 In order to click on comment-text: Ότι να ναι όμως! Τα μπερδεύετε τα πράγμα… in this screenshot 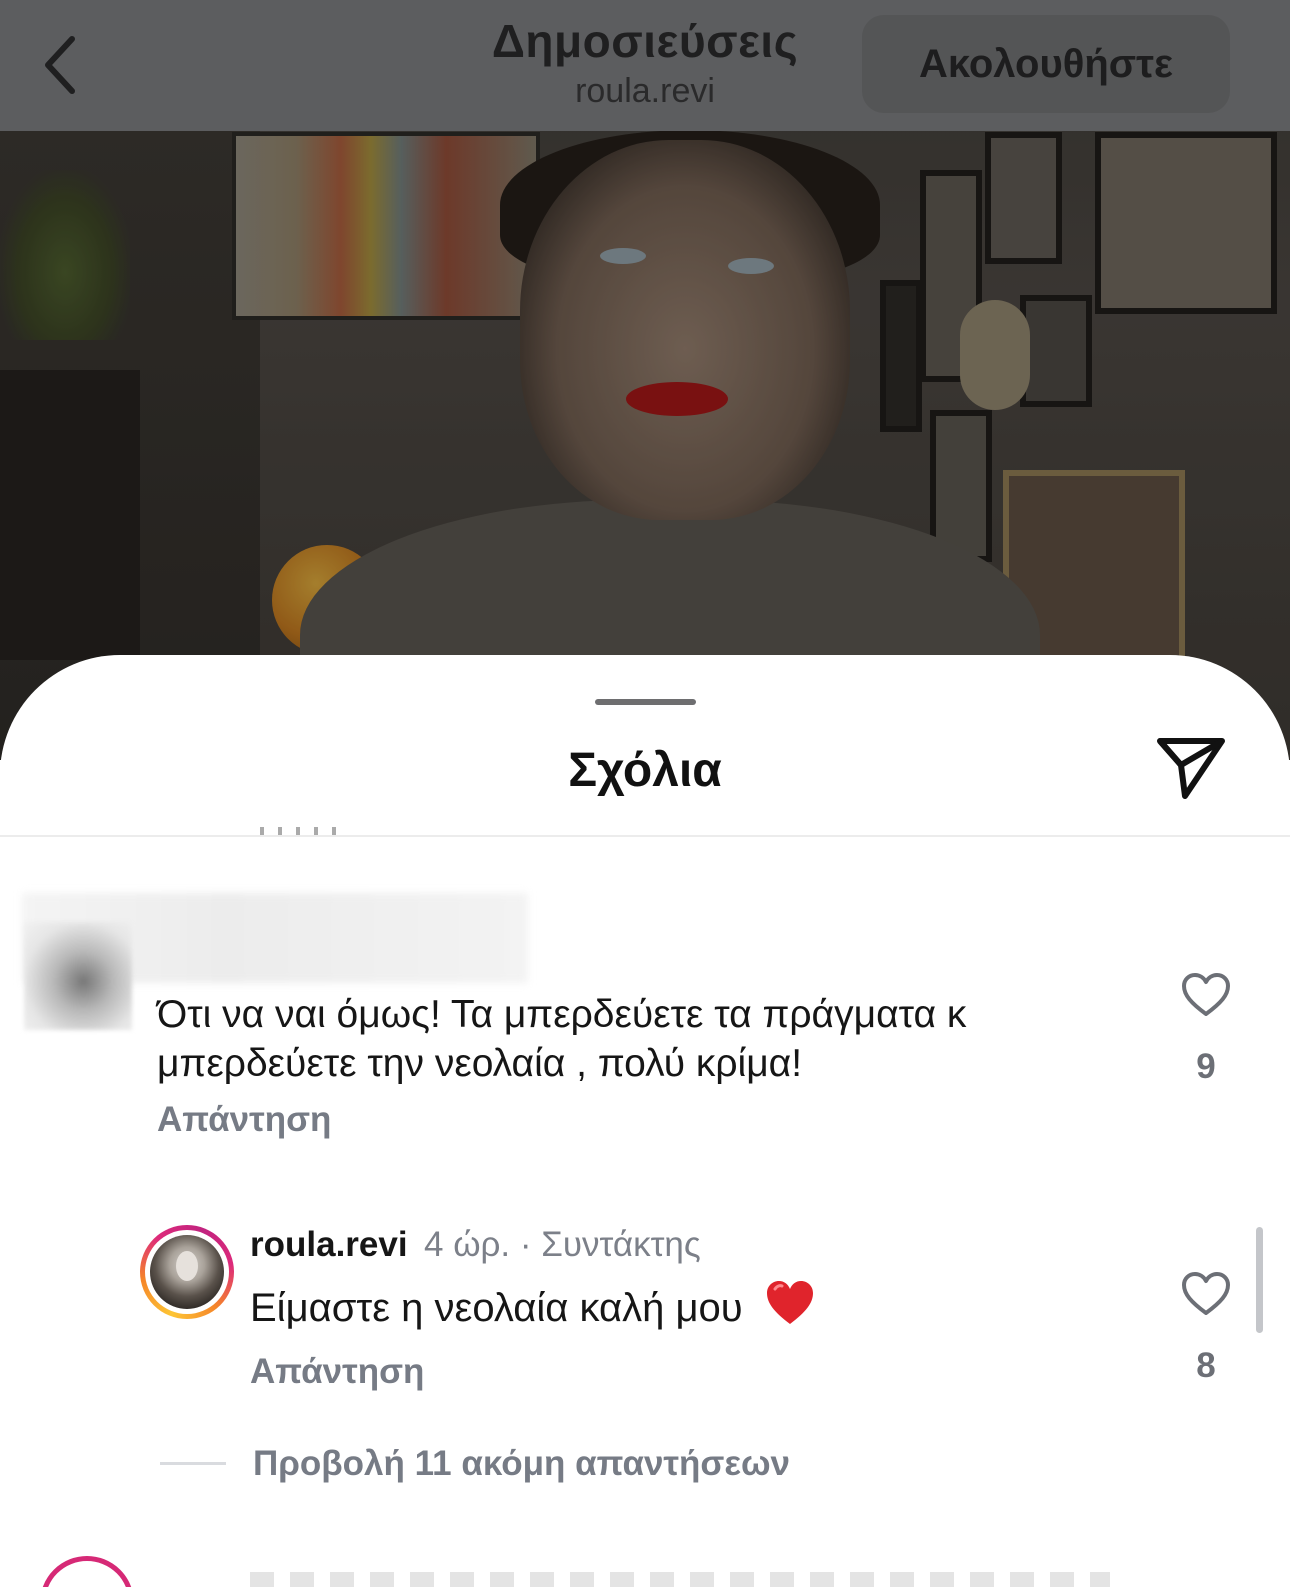, I will do `click(562, 1039)`.